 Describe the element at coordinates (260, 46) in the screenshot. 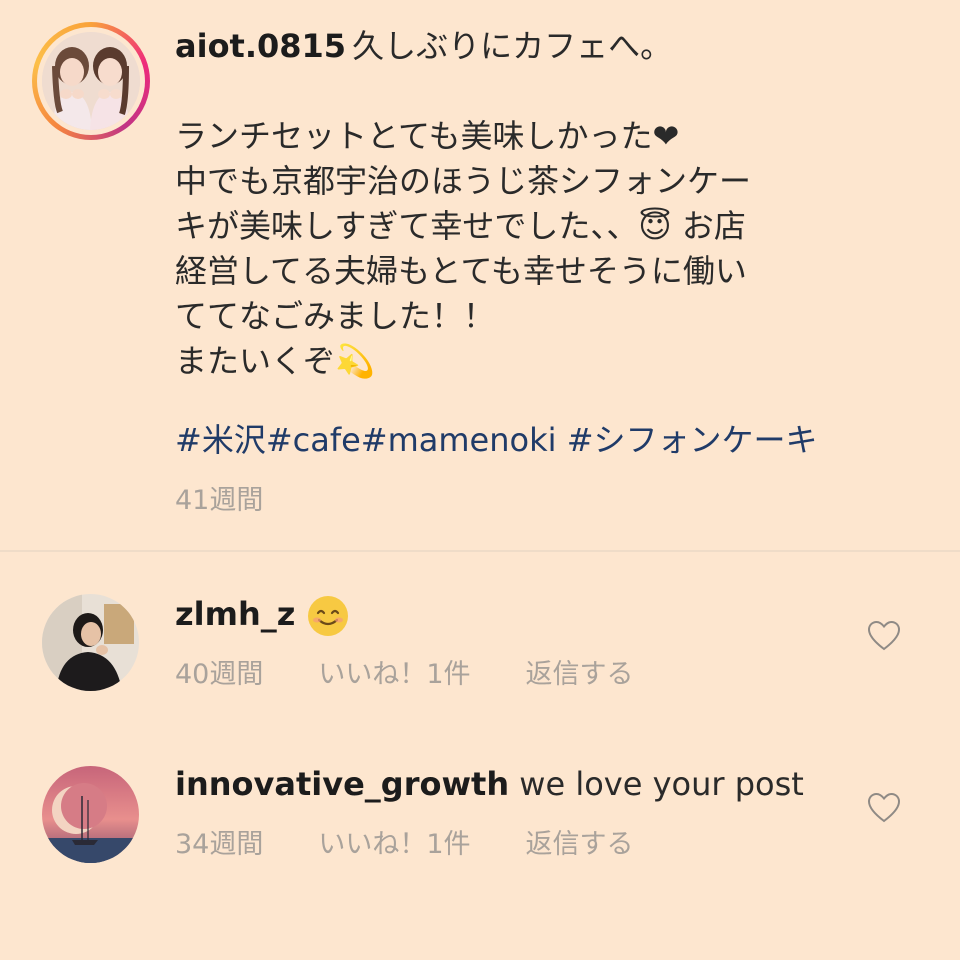

I see `author-username: aiot.0815` at that location.